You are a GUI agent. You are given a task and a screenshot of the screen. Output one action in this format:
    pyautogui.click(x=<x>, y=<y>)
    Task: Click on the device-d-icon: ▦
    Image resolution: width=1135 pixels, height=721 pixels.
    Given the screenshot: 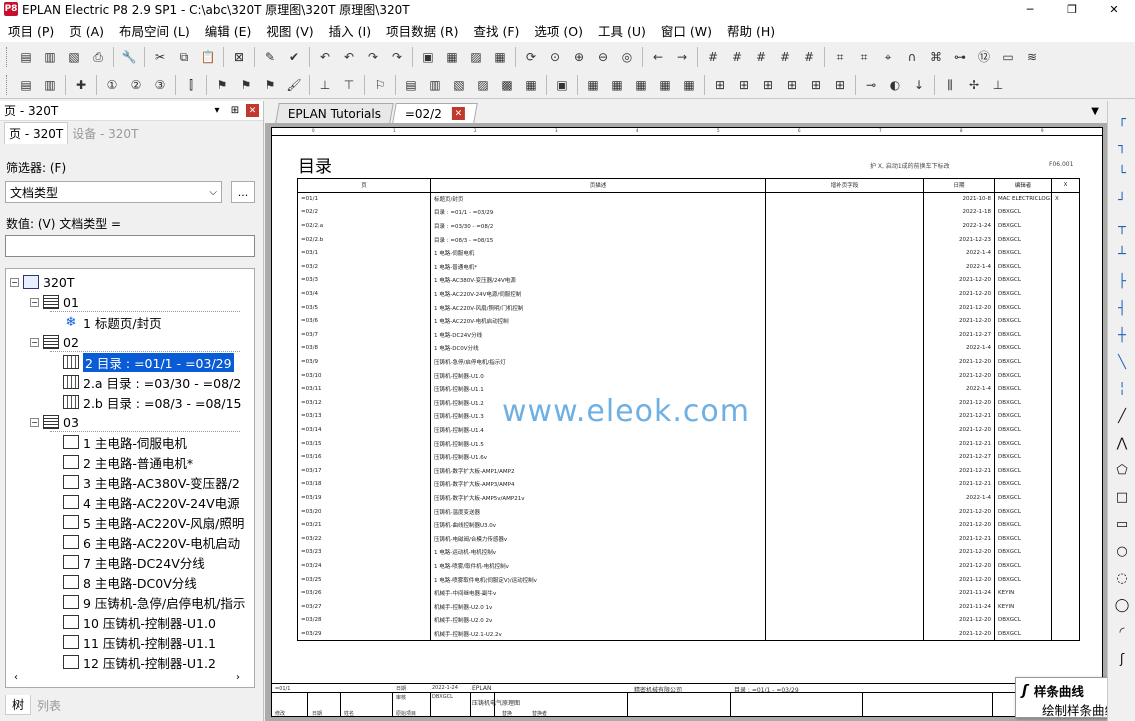 What is the action you would take?
    pyautogui.click(x=665, y=85)
    